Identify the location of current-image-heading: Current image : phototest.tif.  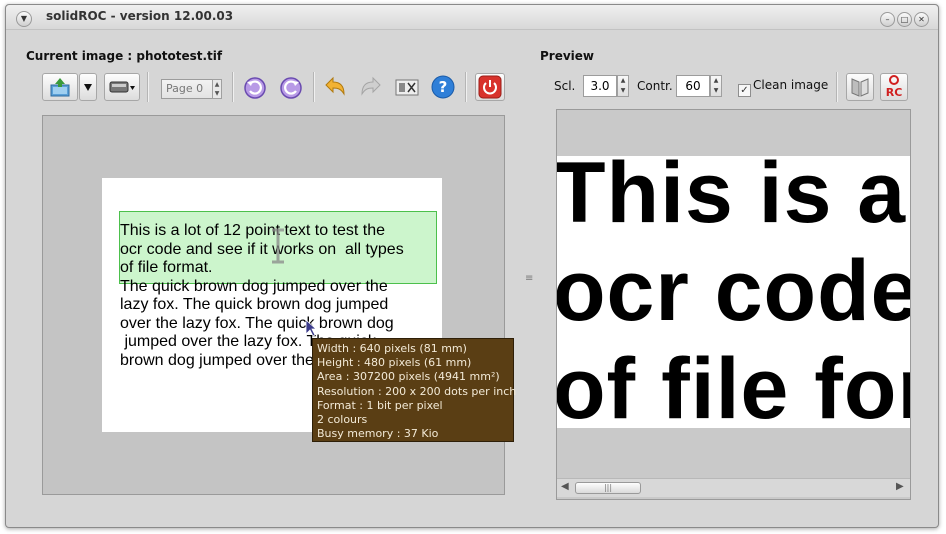
(124, 56).